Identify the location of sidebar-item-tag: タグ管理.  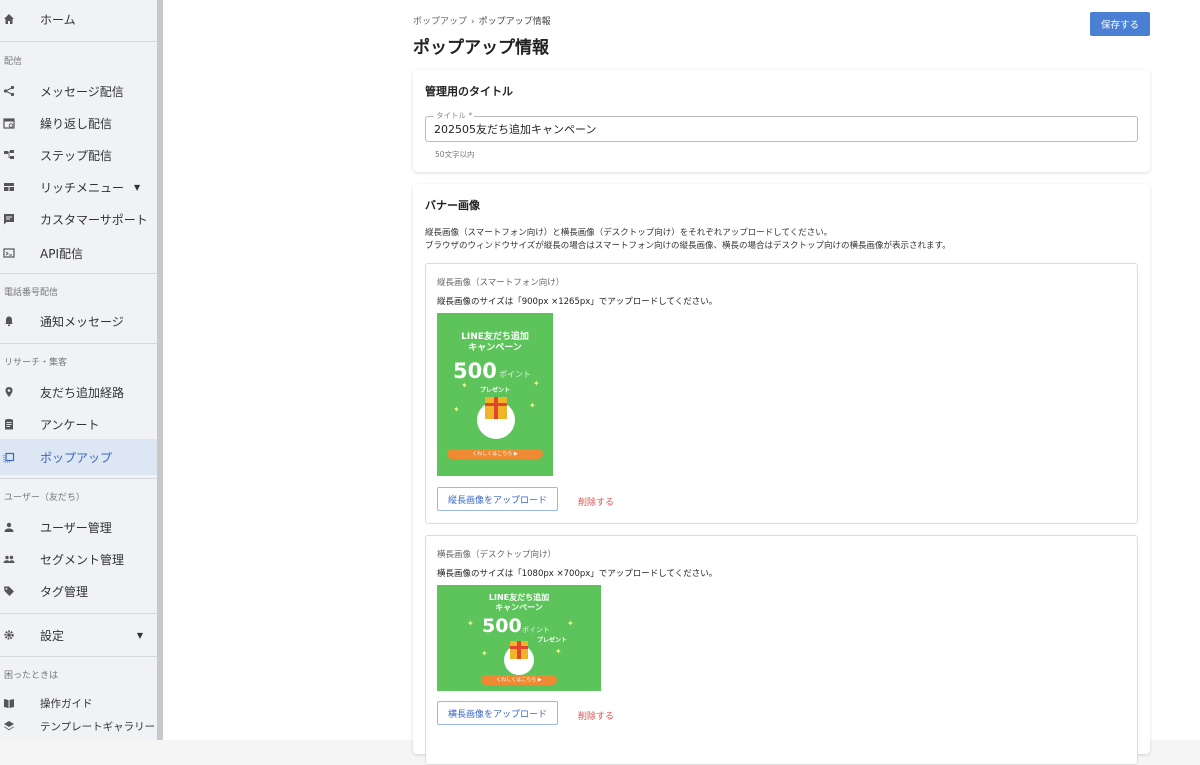
(78, 591).